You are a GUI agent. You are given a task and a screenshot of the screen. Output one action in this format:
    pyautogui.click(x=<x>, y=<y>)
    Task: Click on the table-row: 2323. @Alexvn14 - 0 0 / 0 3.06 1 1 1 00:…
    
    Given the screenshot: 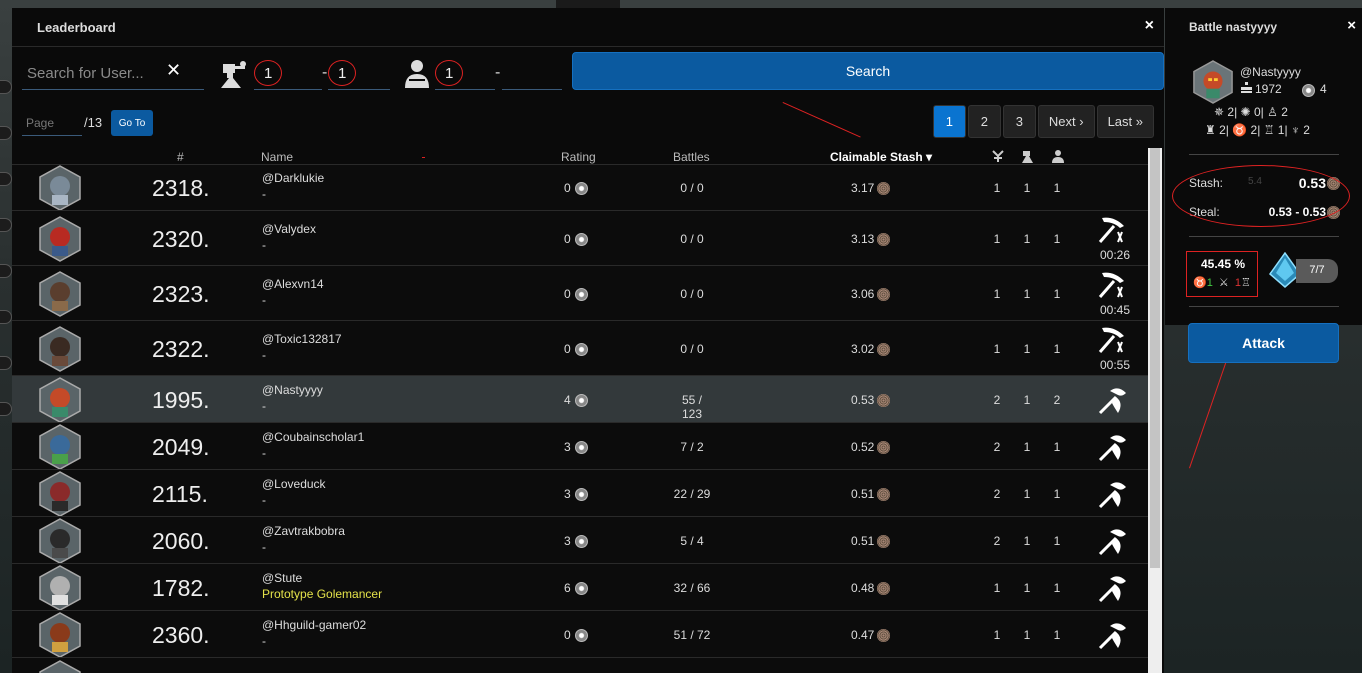 What is the action you would take?
    pyautogui.click(x=580, y=292)
    